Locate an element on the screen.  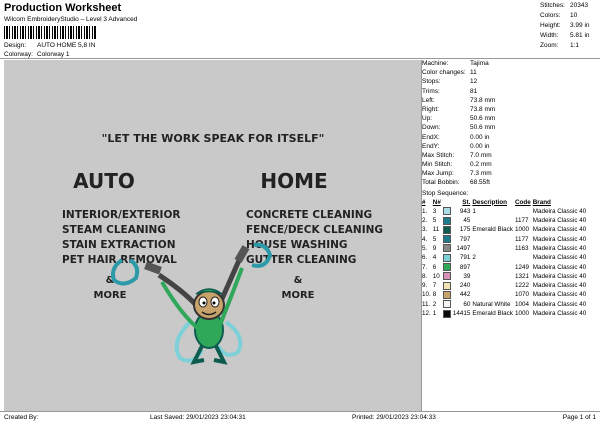
column-header: St. is located at coordinates (466, 202).